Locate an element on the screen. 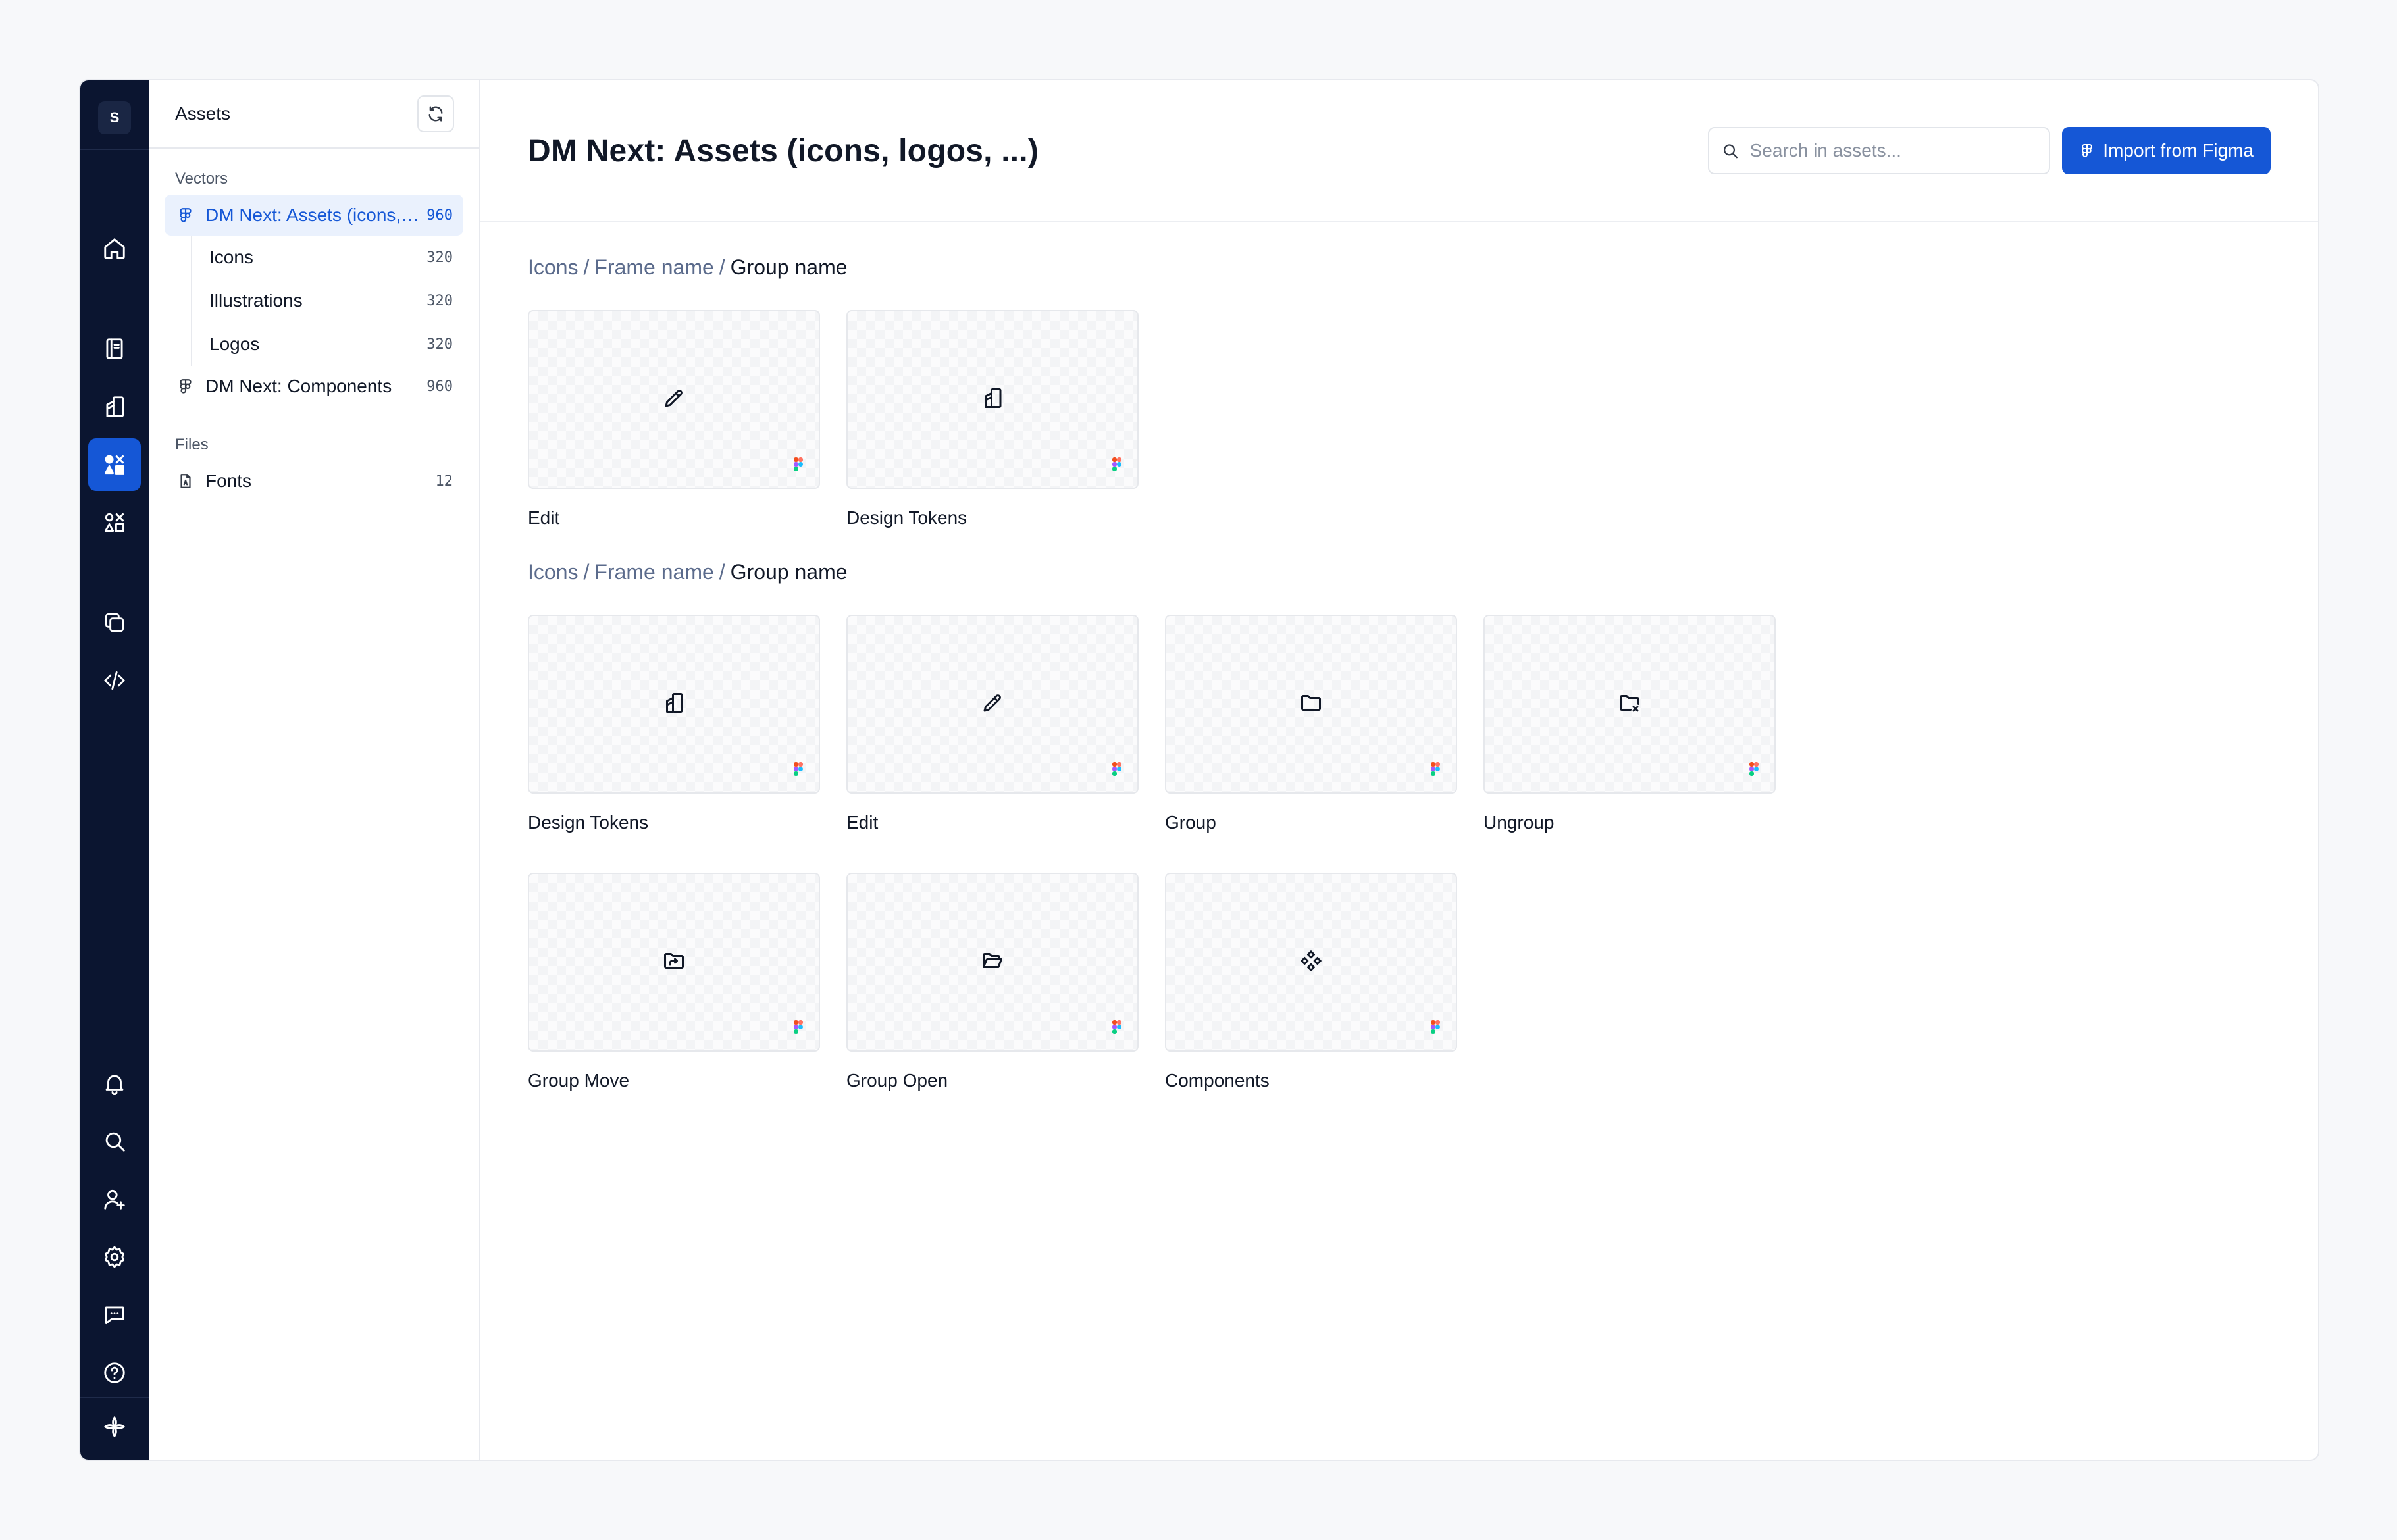  sidebar-item-label: DM Next: Assets (icons, logos, ...) is located at coordinates (313, 215).